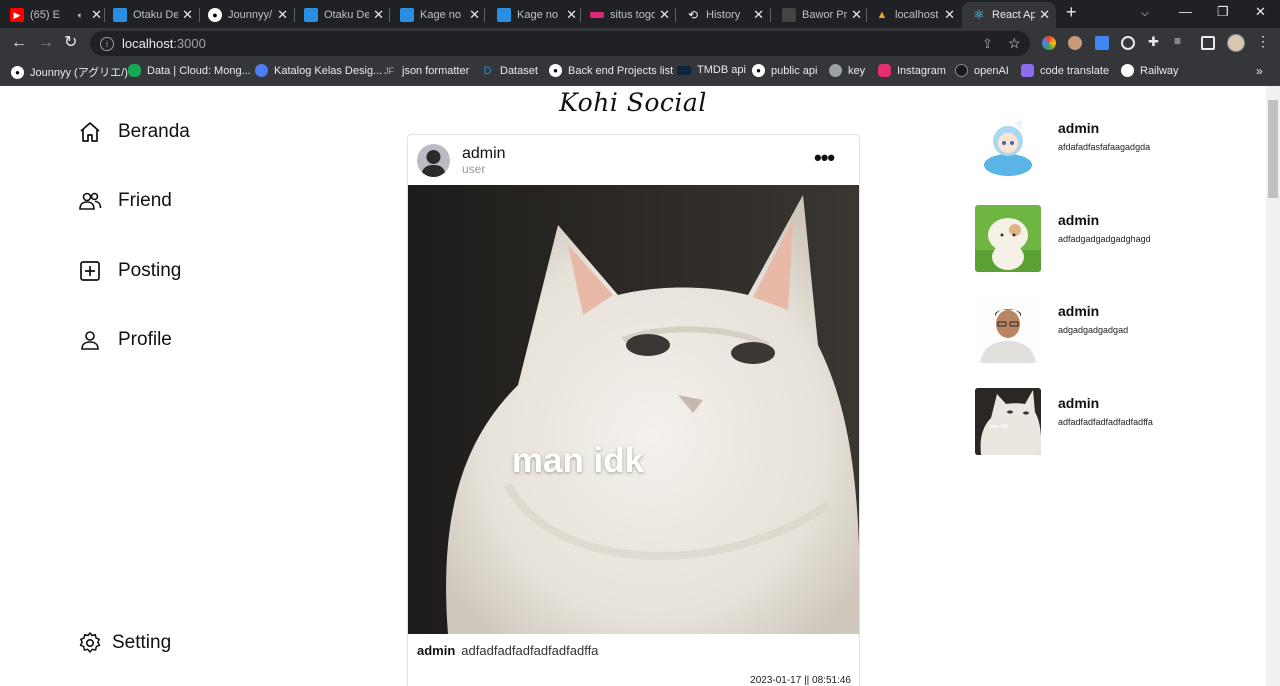  Describe the element at coordinates (1223, 12) in the screenshot. I see `maximize-button: ❐` at that location.